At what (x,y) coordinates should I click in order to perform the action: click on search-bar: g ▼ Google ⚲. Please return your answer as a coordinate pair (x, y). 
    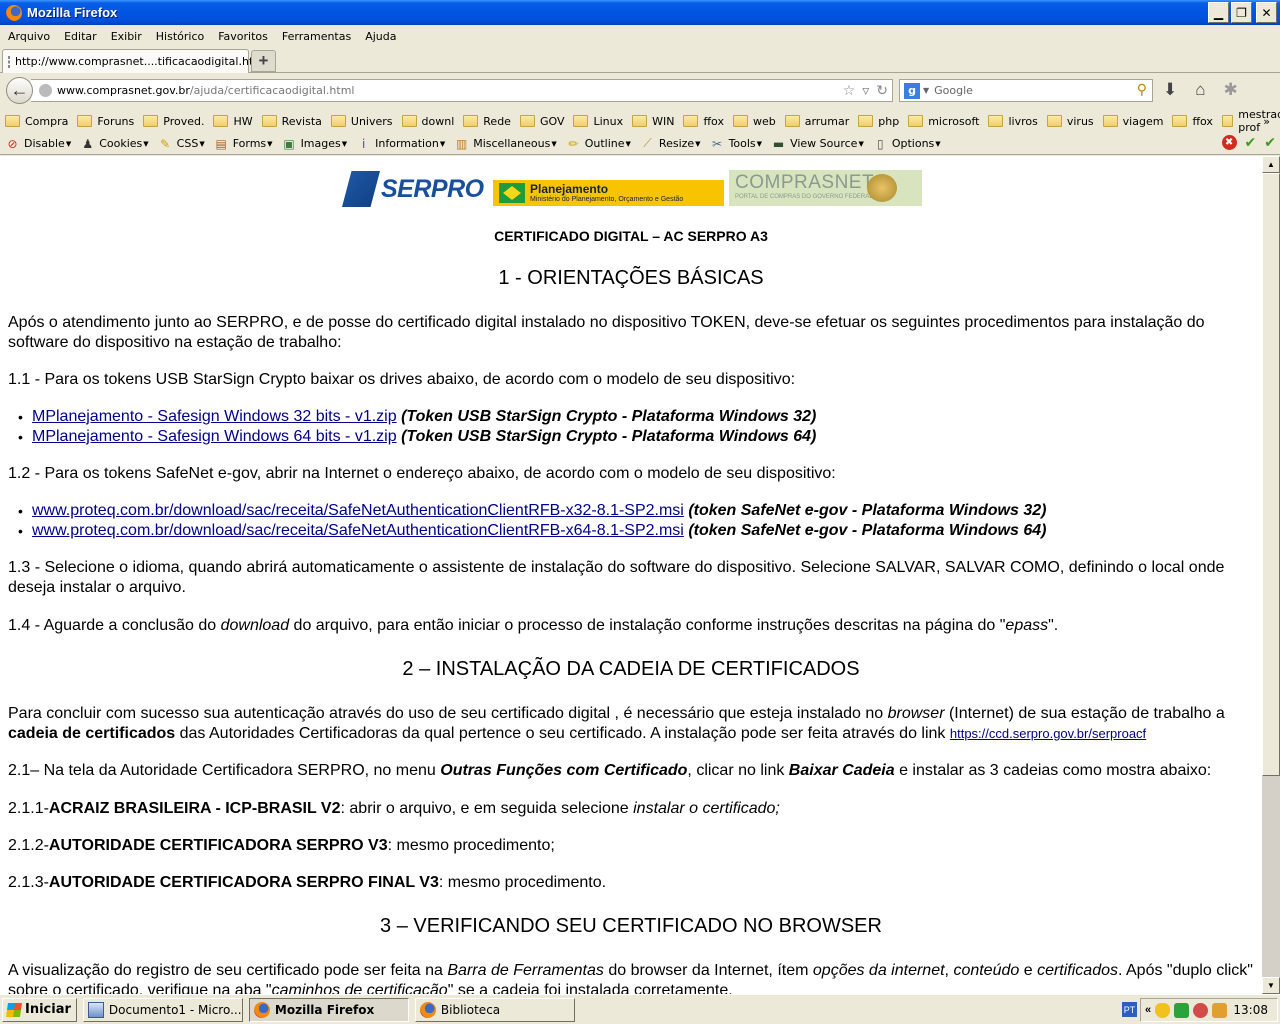
    Looking at the image, I should click on (1026, 90).